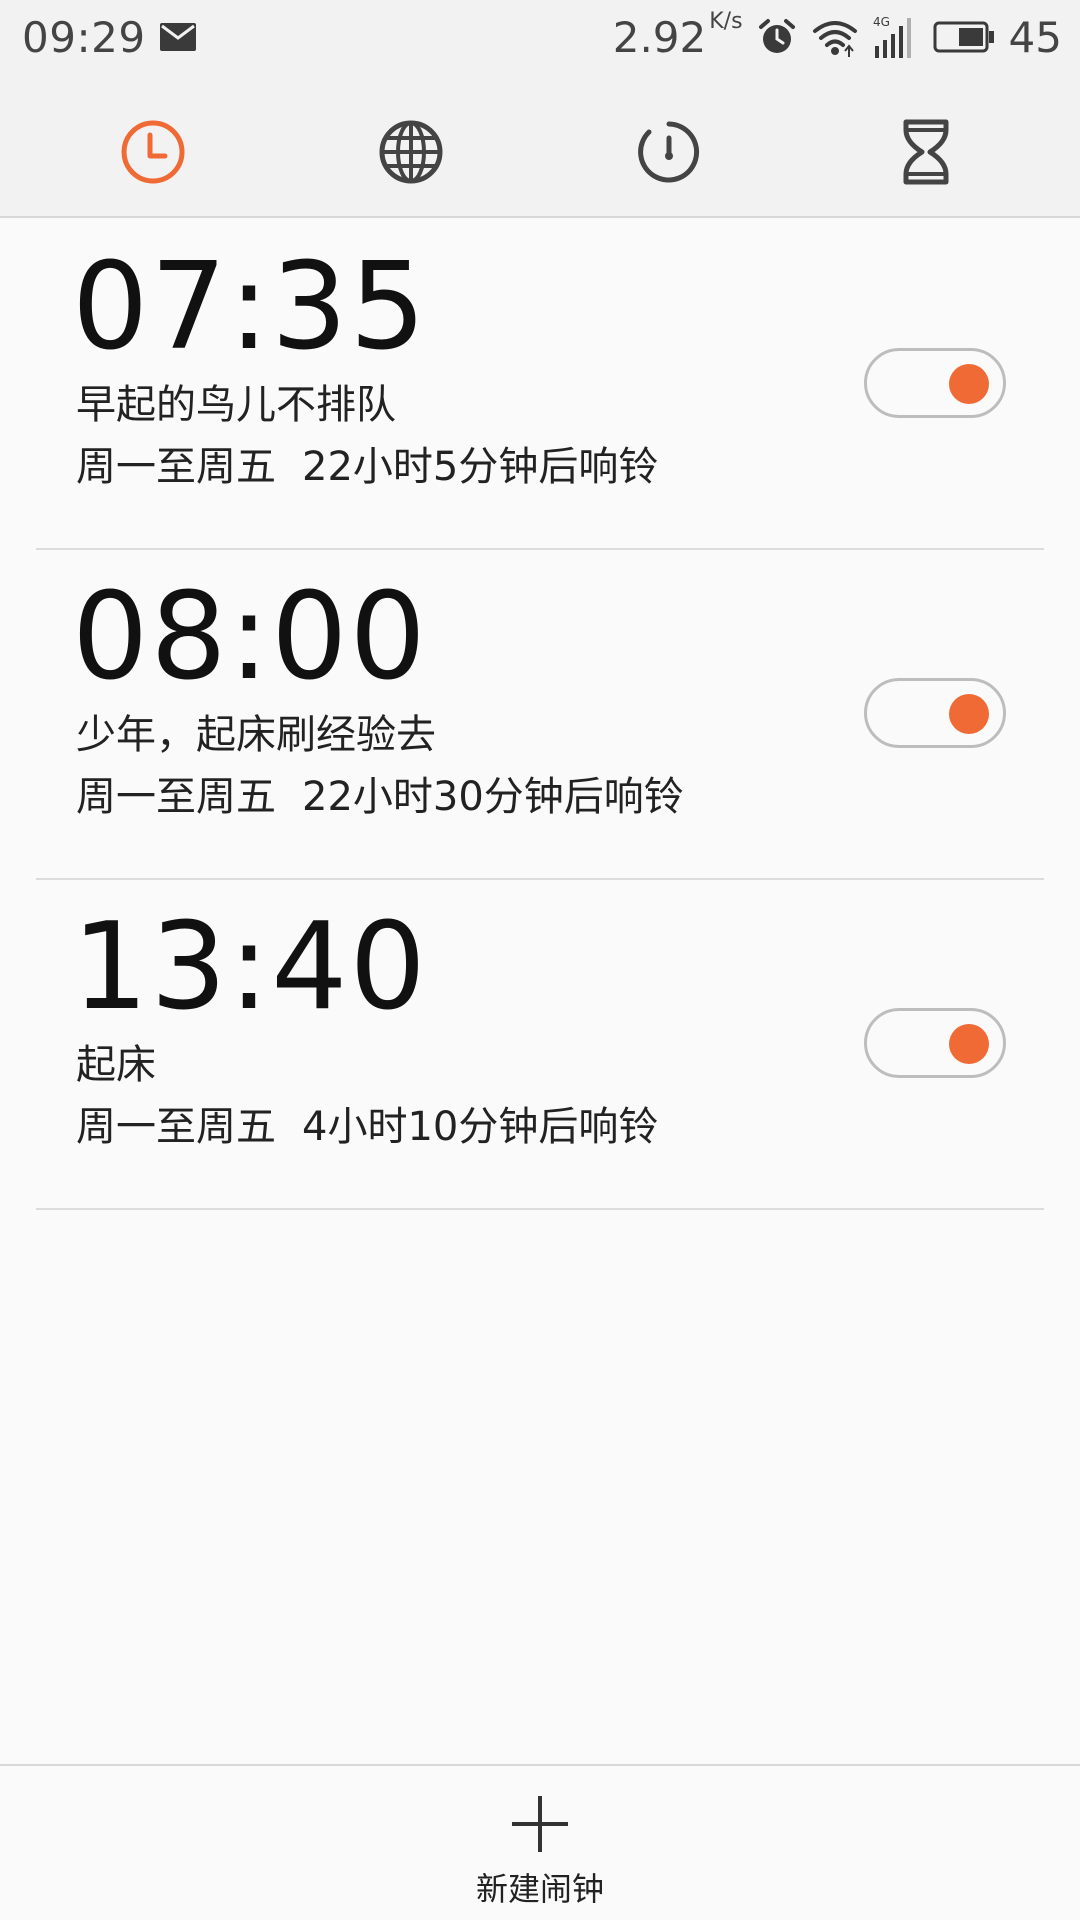 The height and width of the screenshot is (1920, 1080). Describe the element at coordinates (540, 37) in the screenshot. I see `status-bar: 09:29 2.92 K/s 4G 45` at that location.